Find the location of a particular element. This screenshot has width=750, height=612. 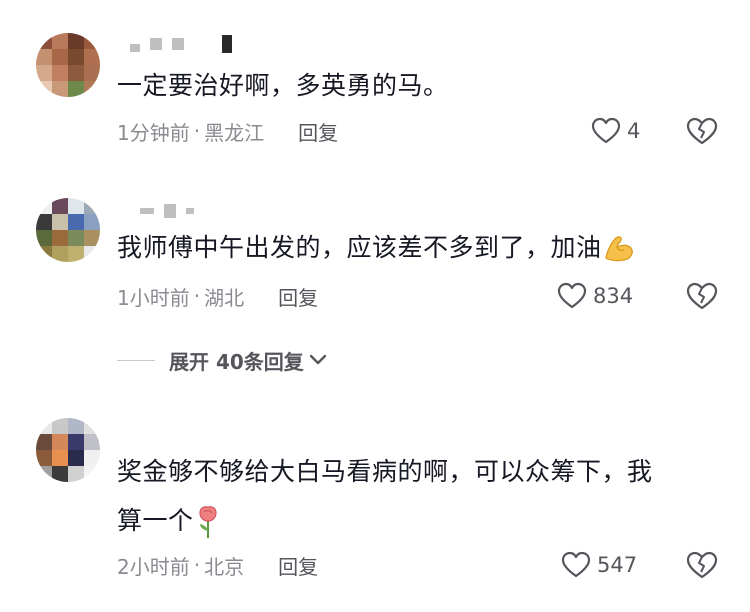

like-button: 547 is located at coordinates (599, 565).